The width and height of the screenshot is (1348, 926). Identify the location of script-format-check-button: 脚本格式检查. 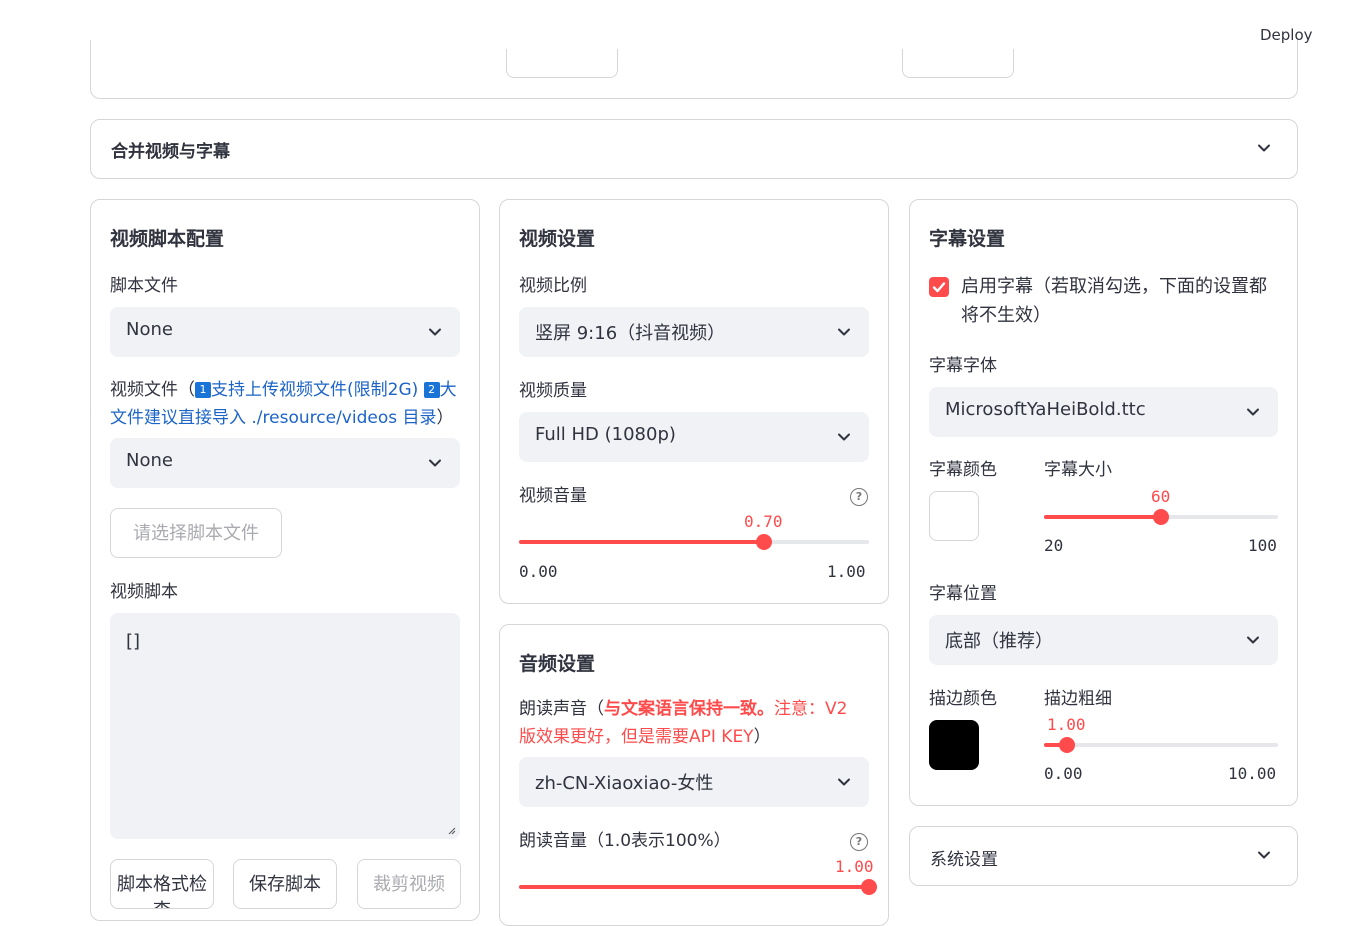
(162, 884).